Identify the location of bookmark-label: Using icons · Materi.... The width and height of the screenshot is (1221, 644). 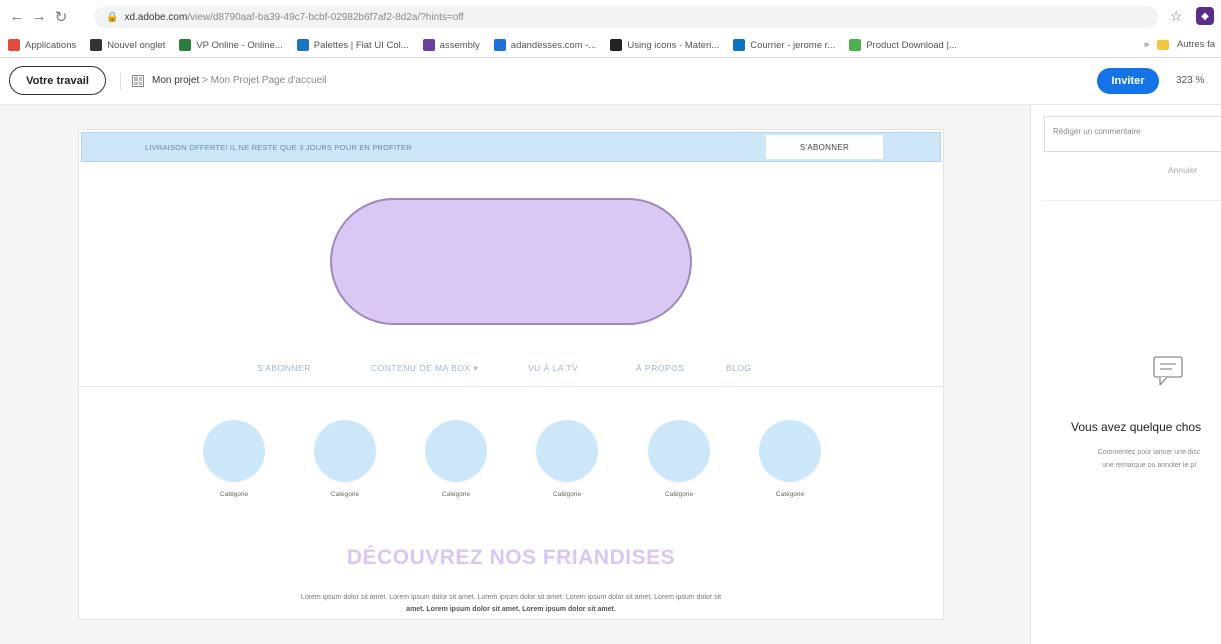
(673, 45).